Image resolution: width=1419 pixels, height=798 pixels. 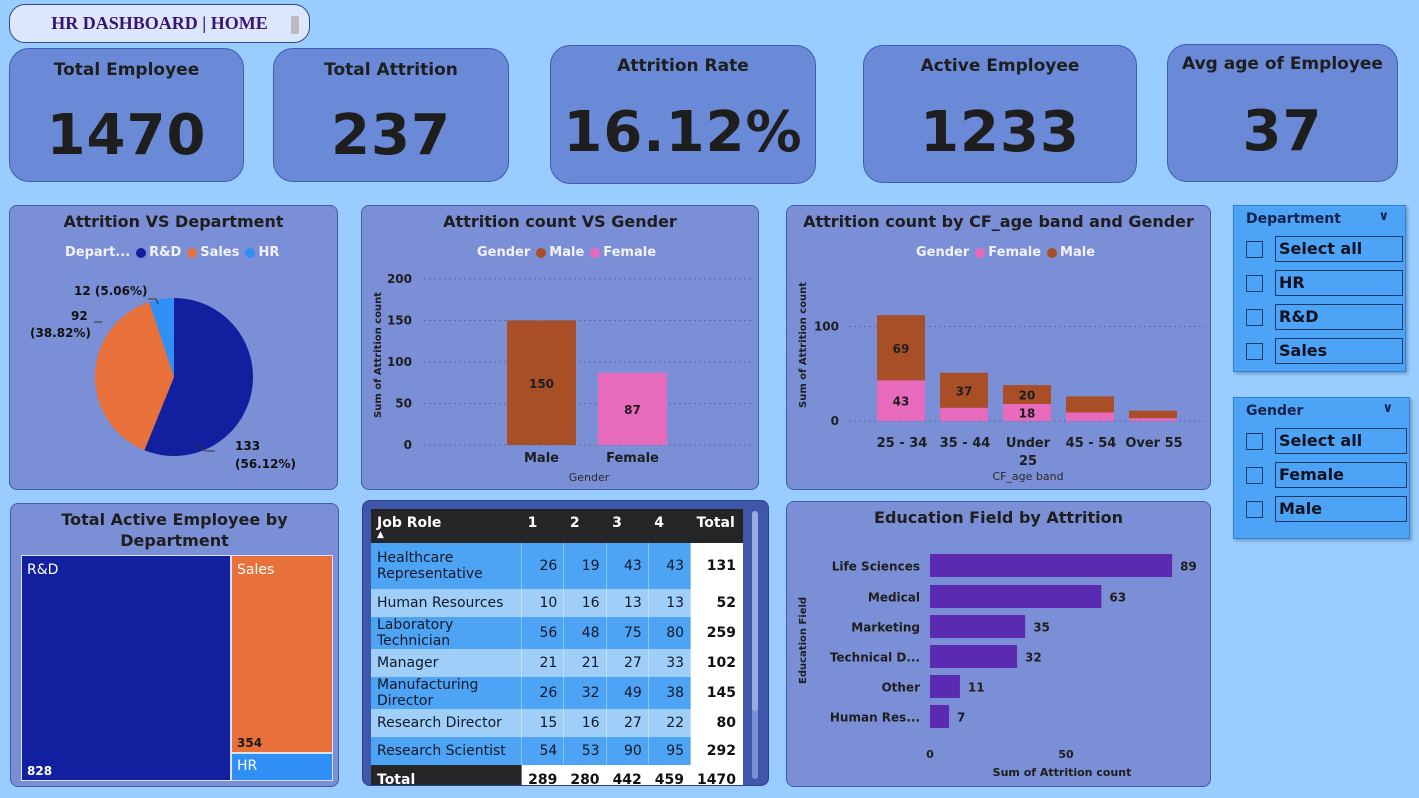 I want to click on slicer-item-sales: Sales, so click(x=1319, y=351).